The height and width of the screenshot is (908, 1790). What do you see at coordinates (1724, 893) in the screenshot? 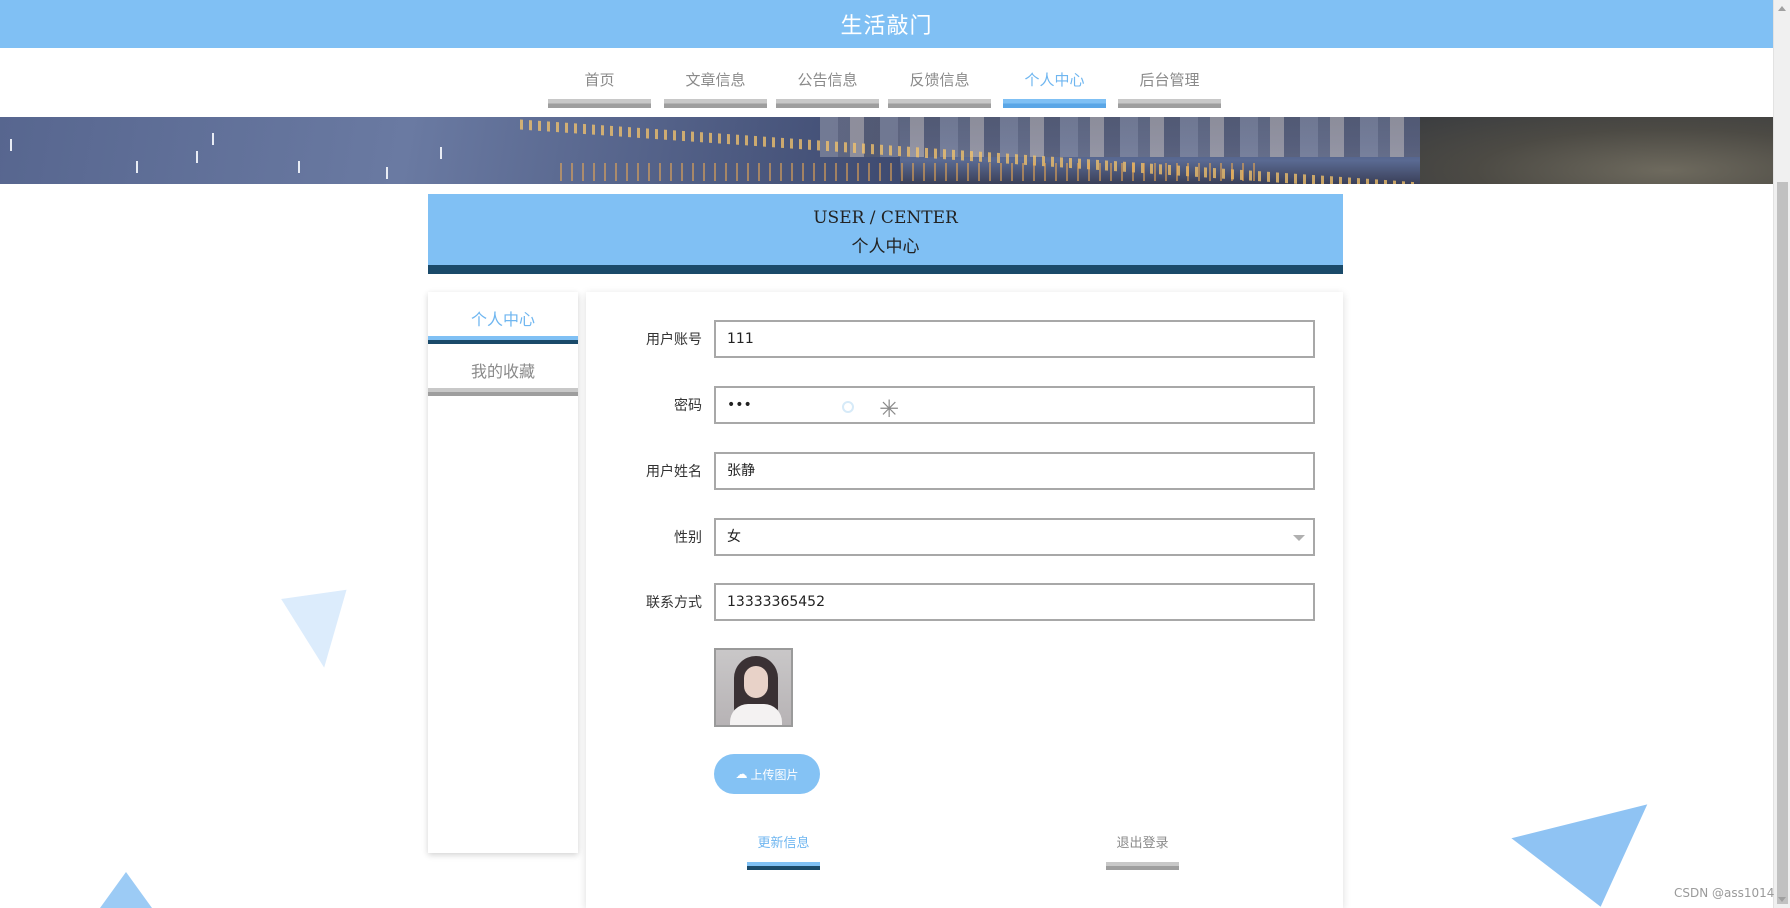
I see `watermark: CSDN @ass1014` at bounding box center [1724, 893].